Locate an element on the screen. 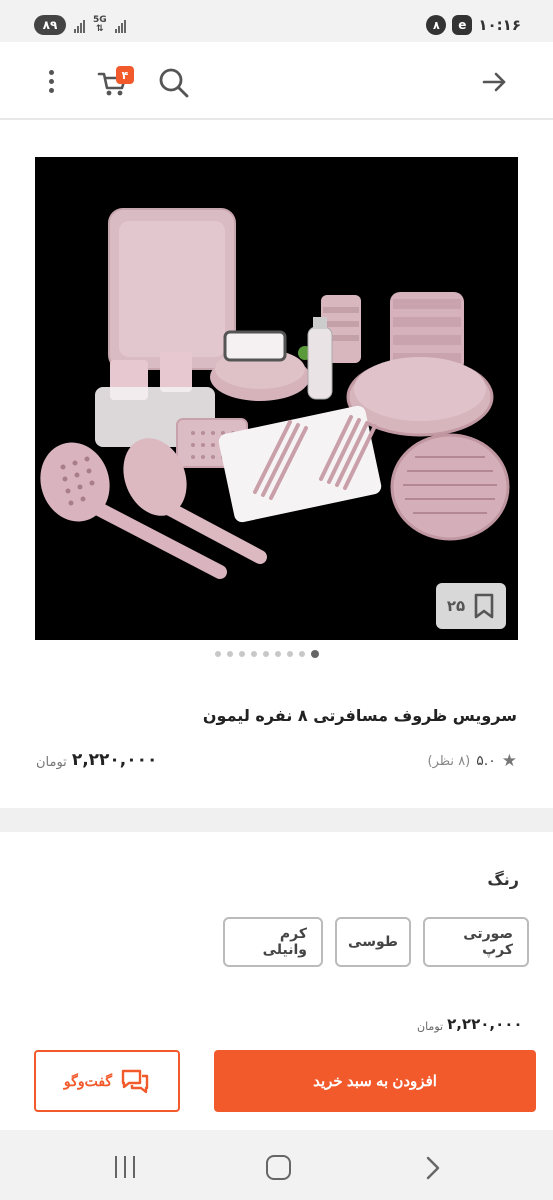 The image size is (553, 1200). battery-indicator: ۸۹ is located at coordinates (50, 25).